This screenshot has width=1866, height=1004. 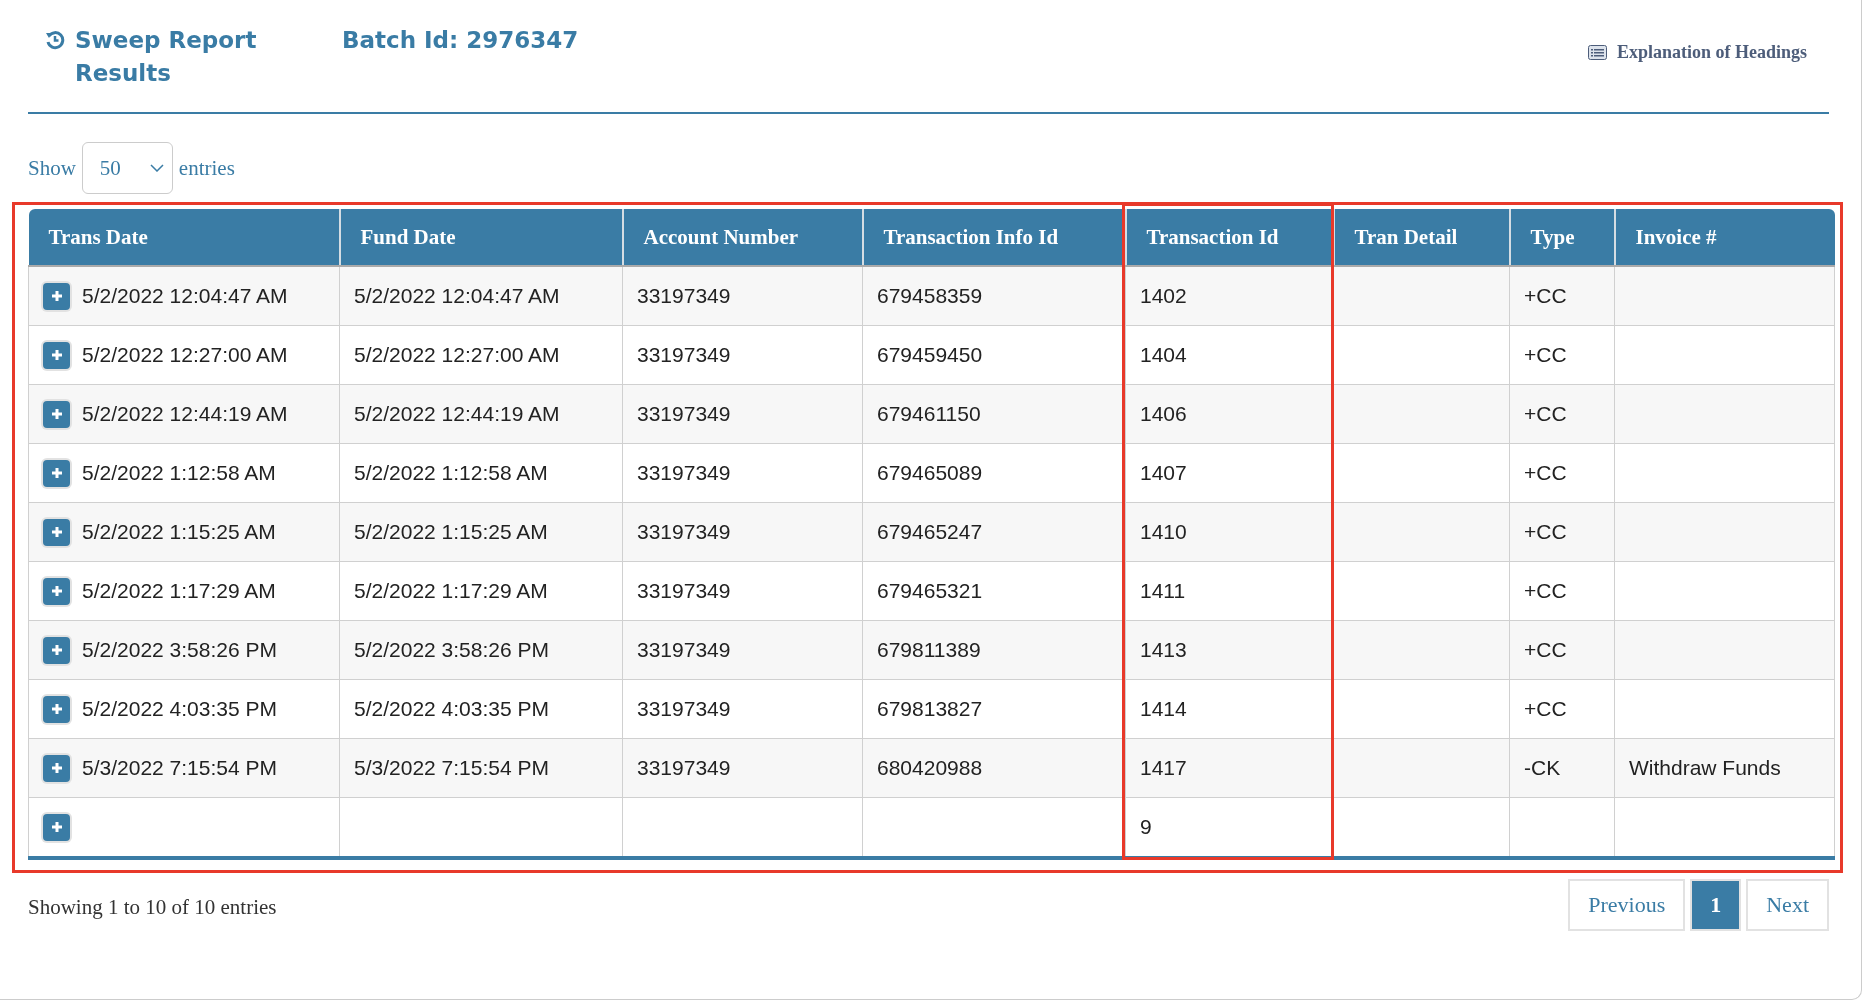 I want to click on column-header: Tran Detail, so click(x=1421, y=237).